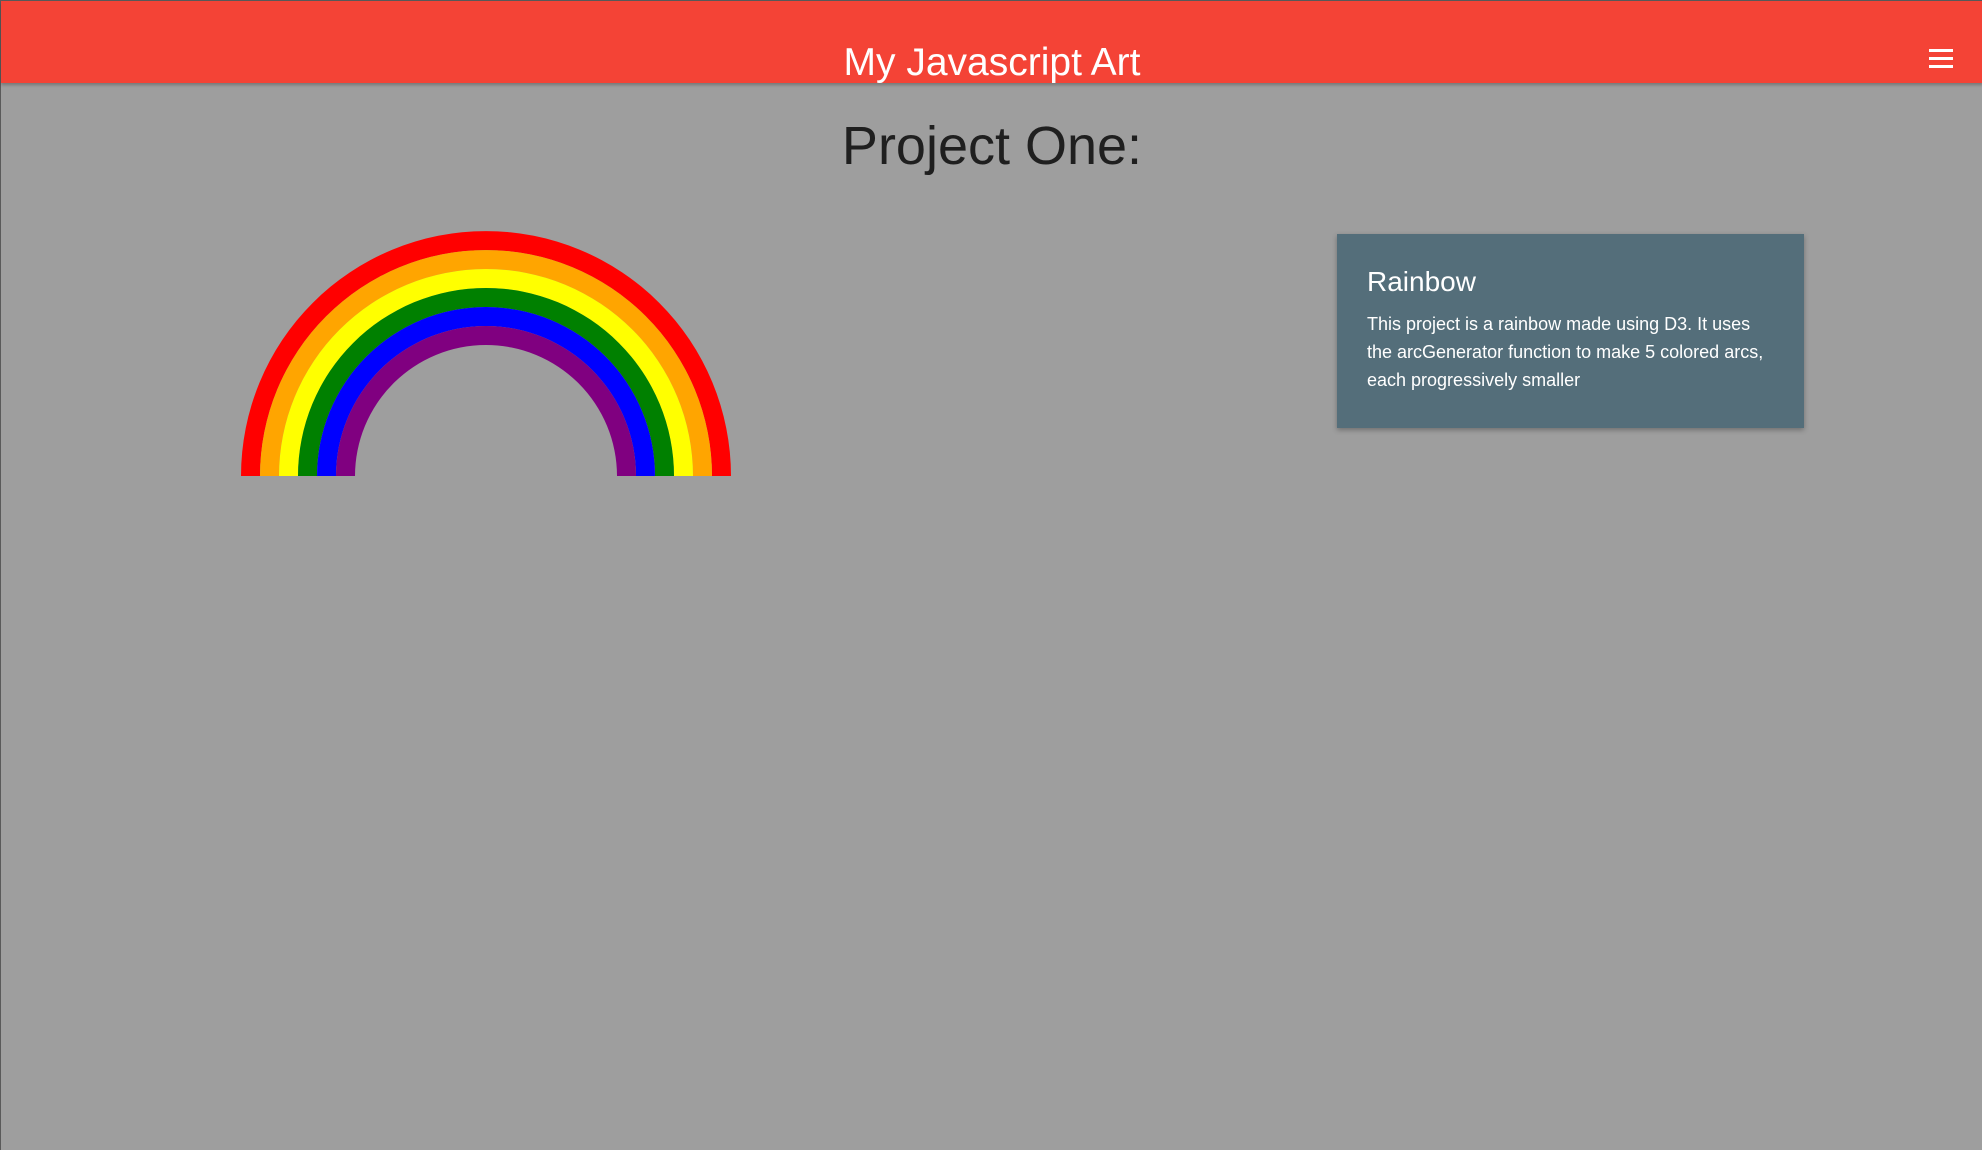 The image size is (1982, 1150). What do you see at coordinates (991, 63) in the screenshot?
I see `site-title: My Javascript Art` at bounding box center [991, 63].